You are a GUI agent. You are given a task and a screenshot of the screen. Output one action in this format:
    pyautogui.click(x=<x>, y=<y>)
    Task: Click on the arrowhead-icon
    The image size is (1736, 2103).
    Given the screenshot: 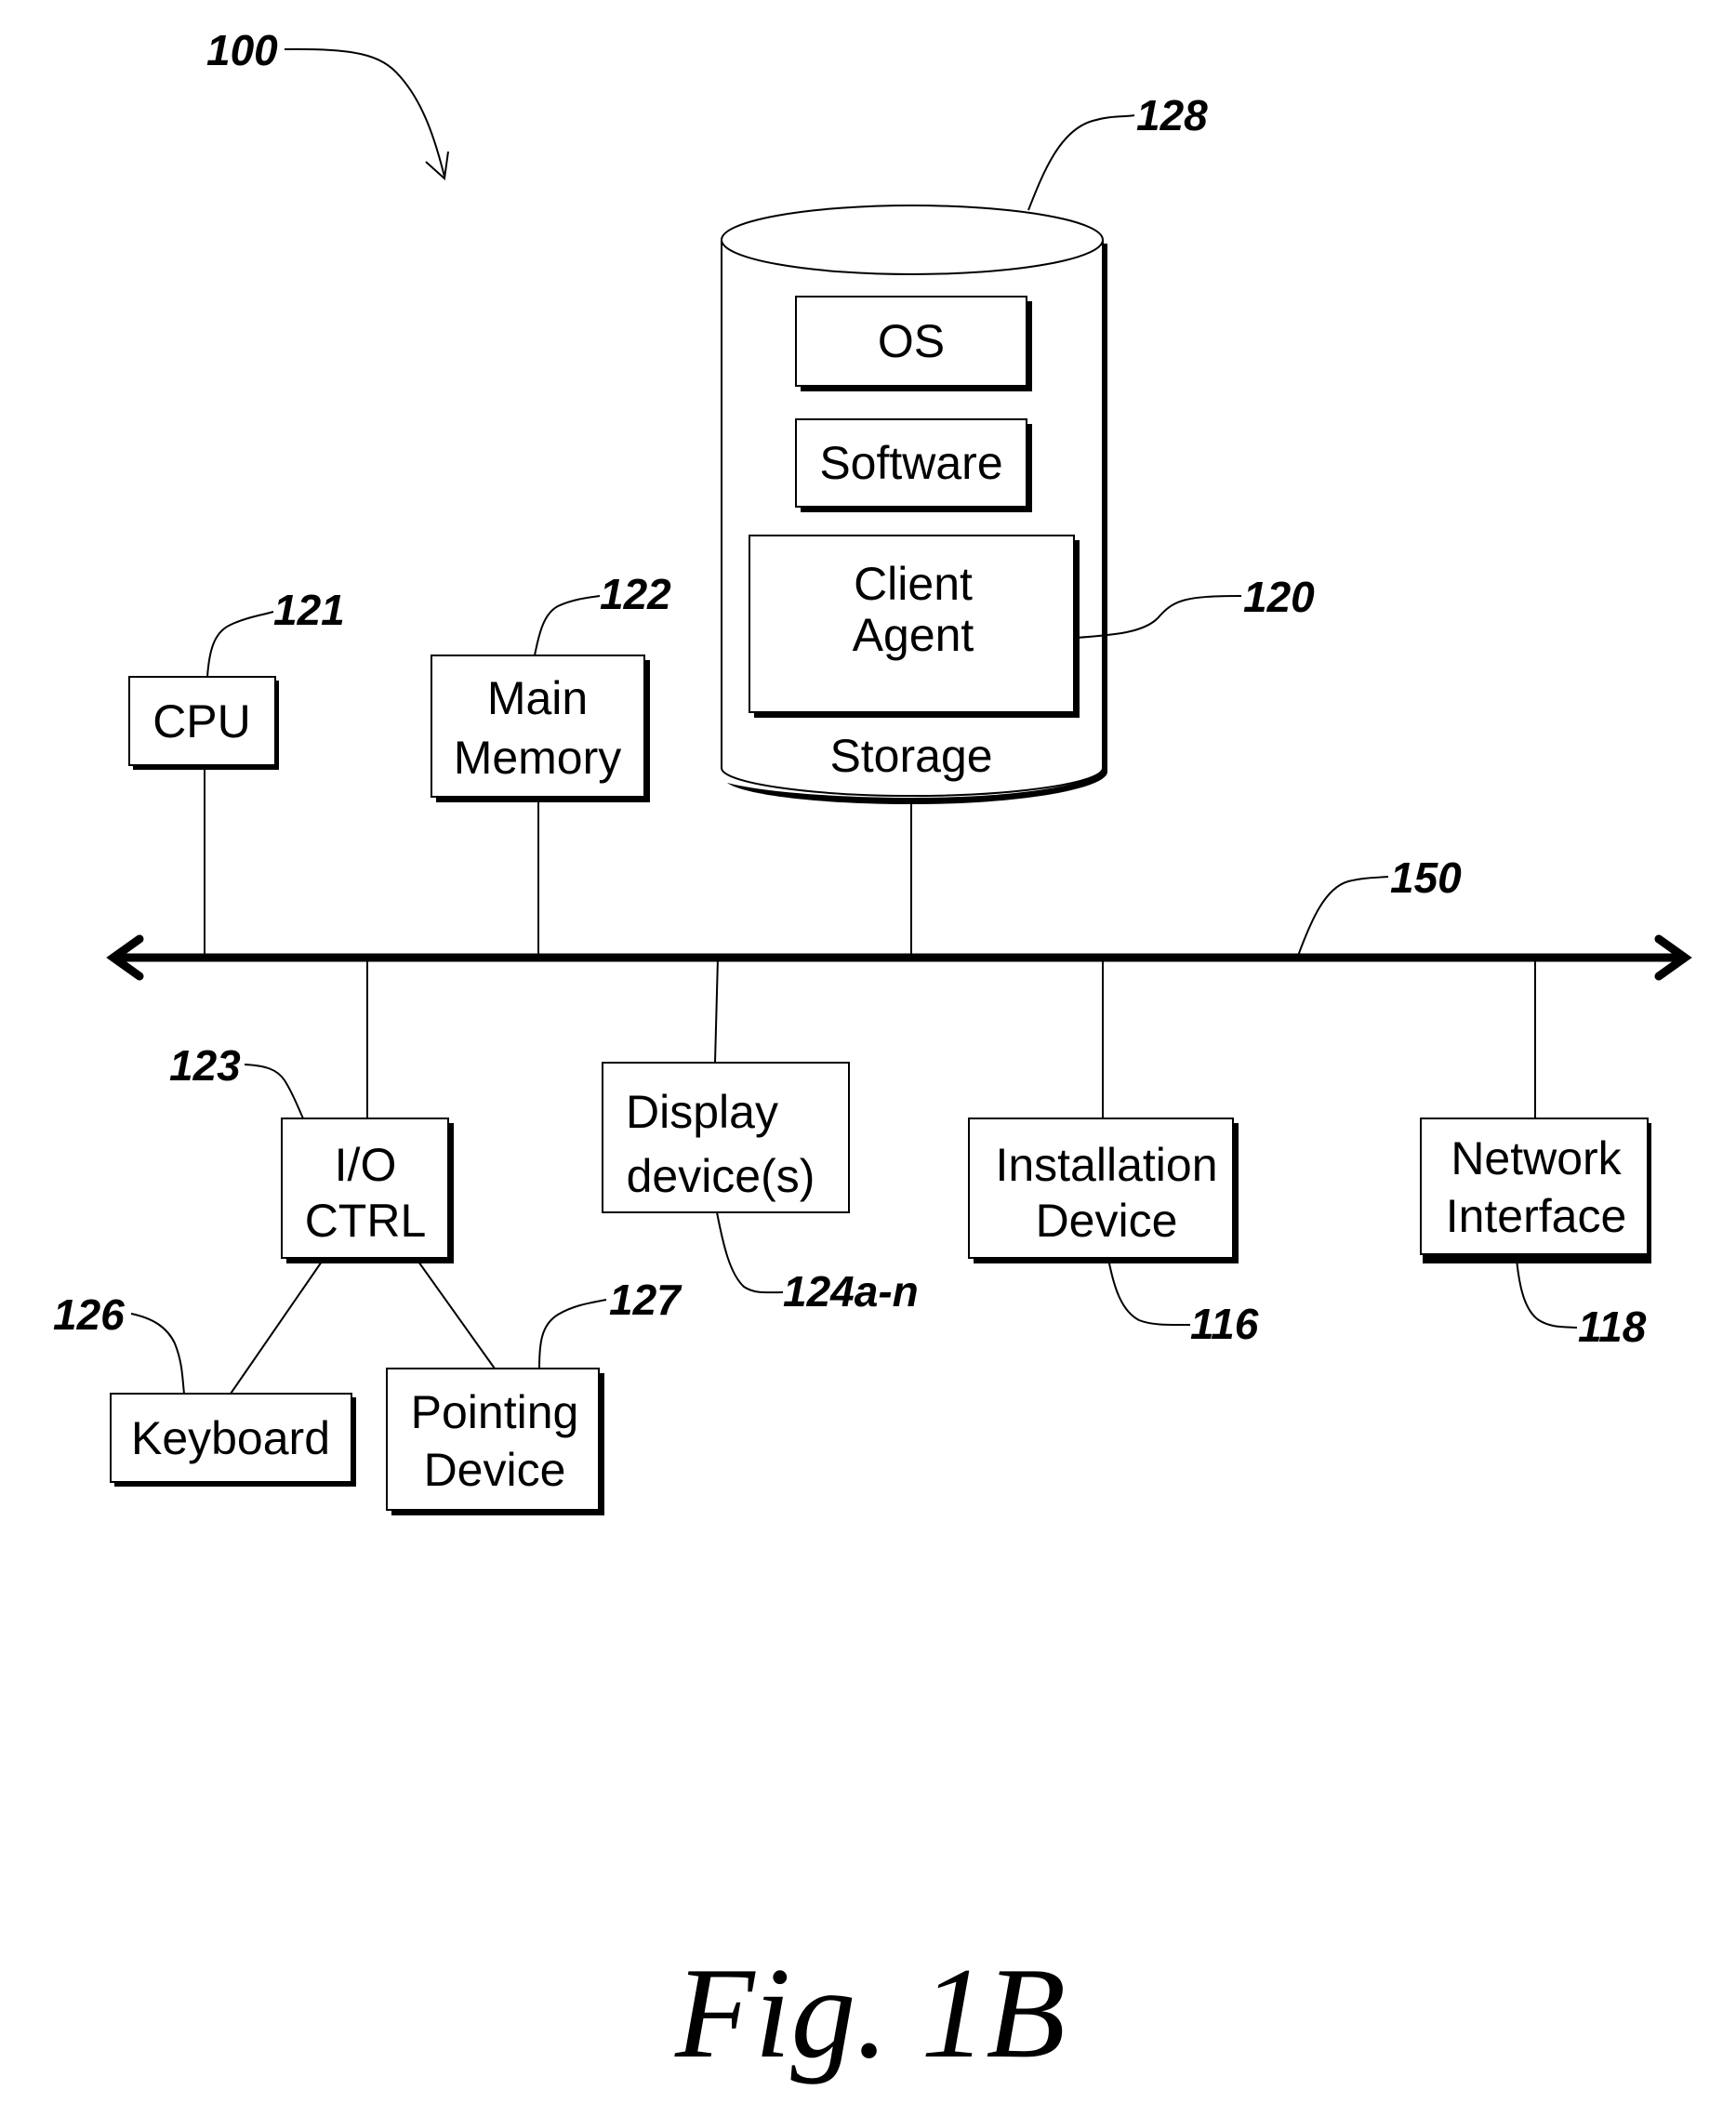 What is the action you would take?
    pyautogui.click(x=437, y=166)
    